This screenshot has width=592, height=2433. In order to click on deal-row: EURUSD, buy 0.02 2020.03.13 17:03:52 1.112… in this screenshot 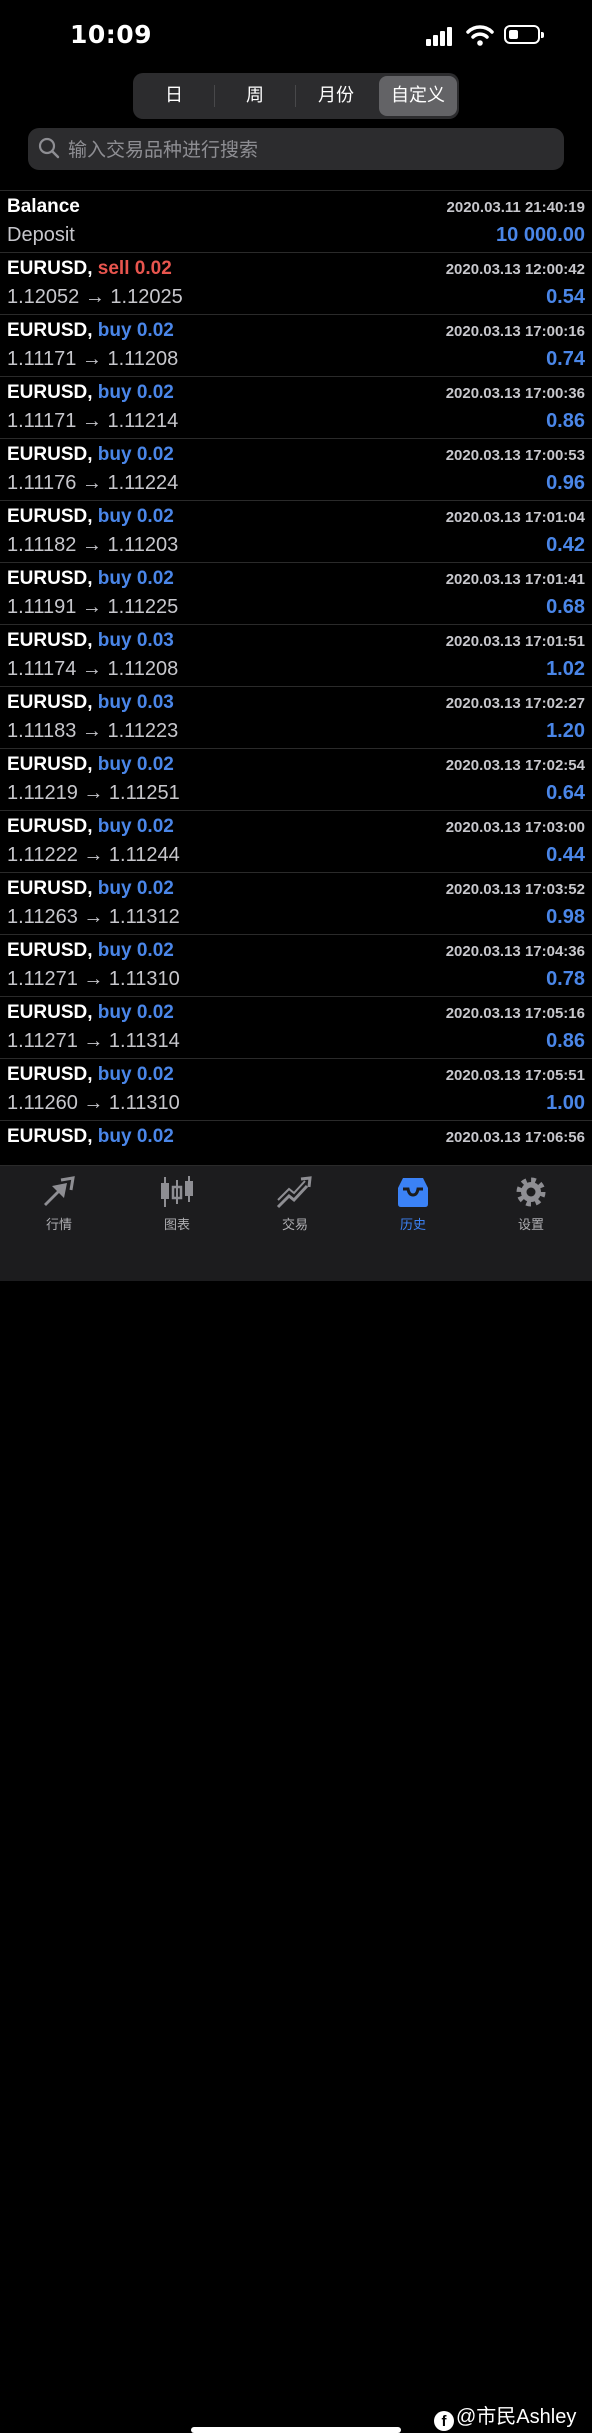, I will do `click(296, 904)`.